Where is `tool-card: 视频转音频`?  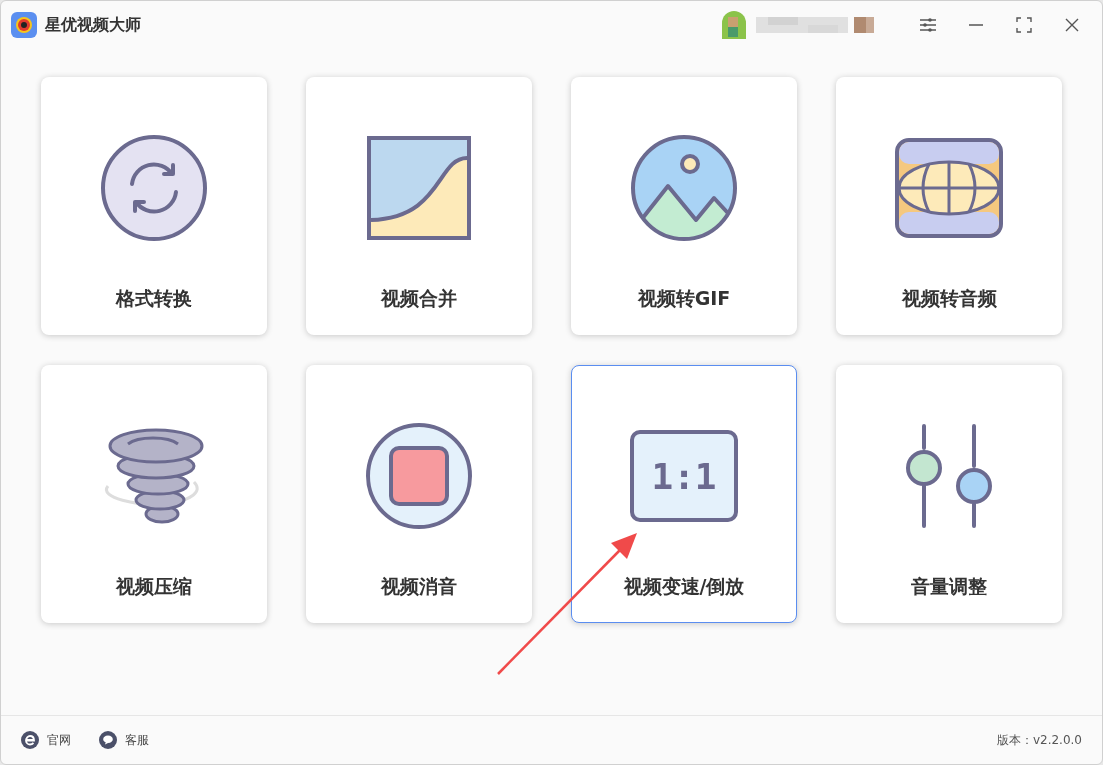 tool-card: 视频转音频 is located at coordinates (949, 206).